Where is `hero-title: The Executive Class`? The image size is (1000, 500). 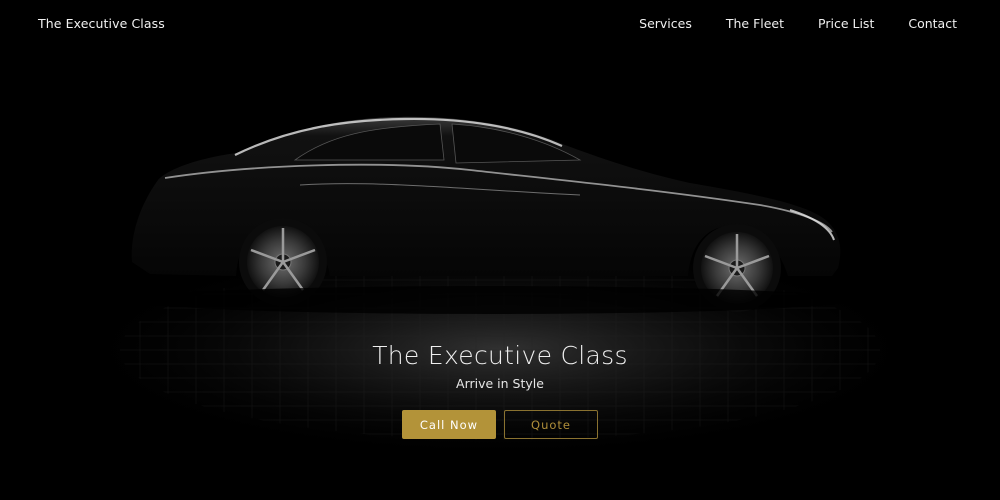
hero-title: The Executive Class is located at coordinates (500, 355).